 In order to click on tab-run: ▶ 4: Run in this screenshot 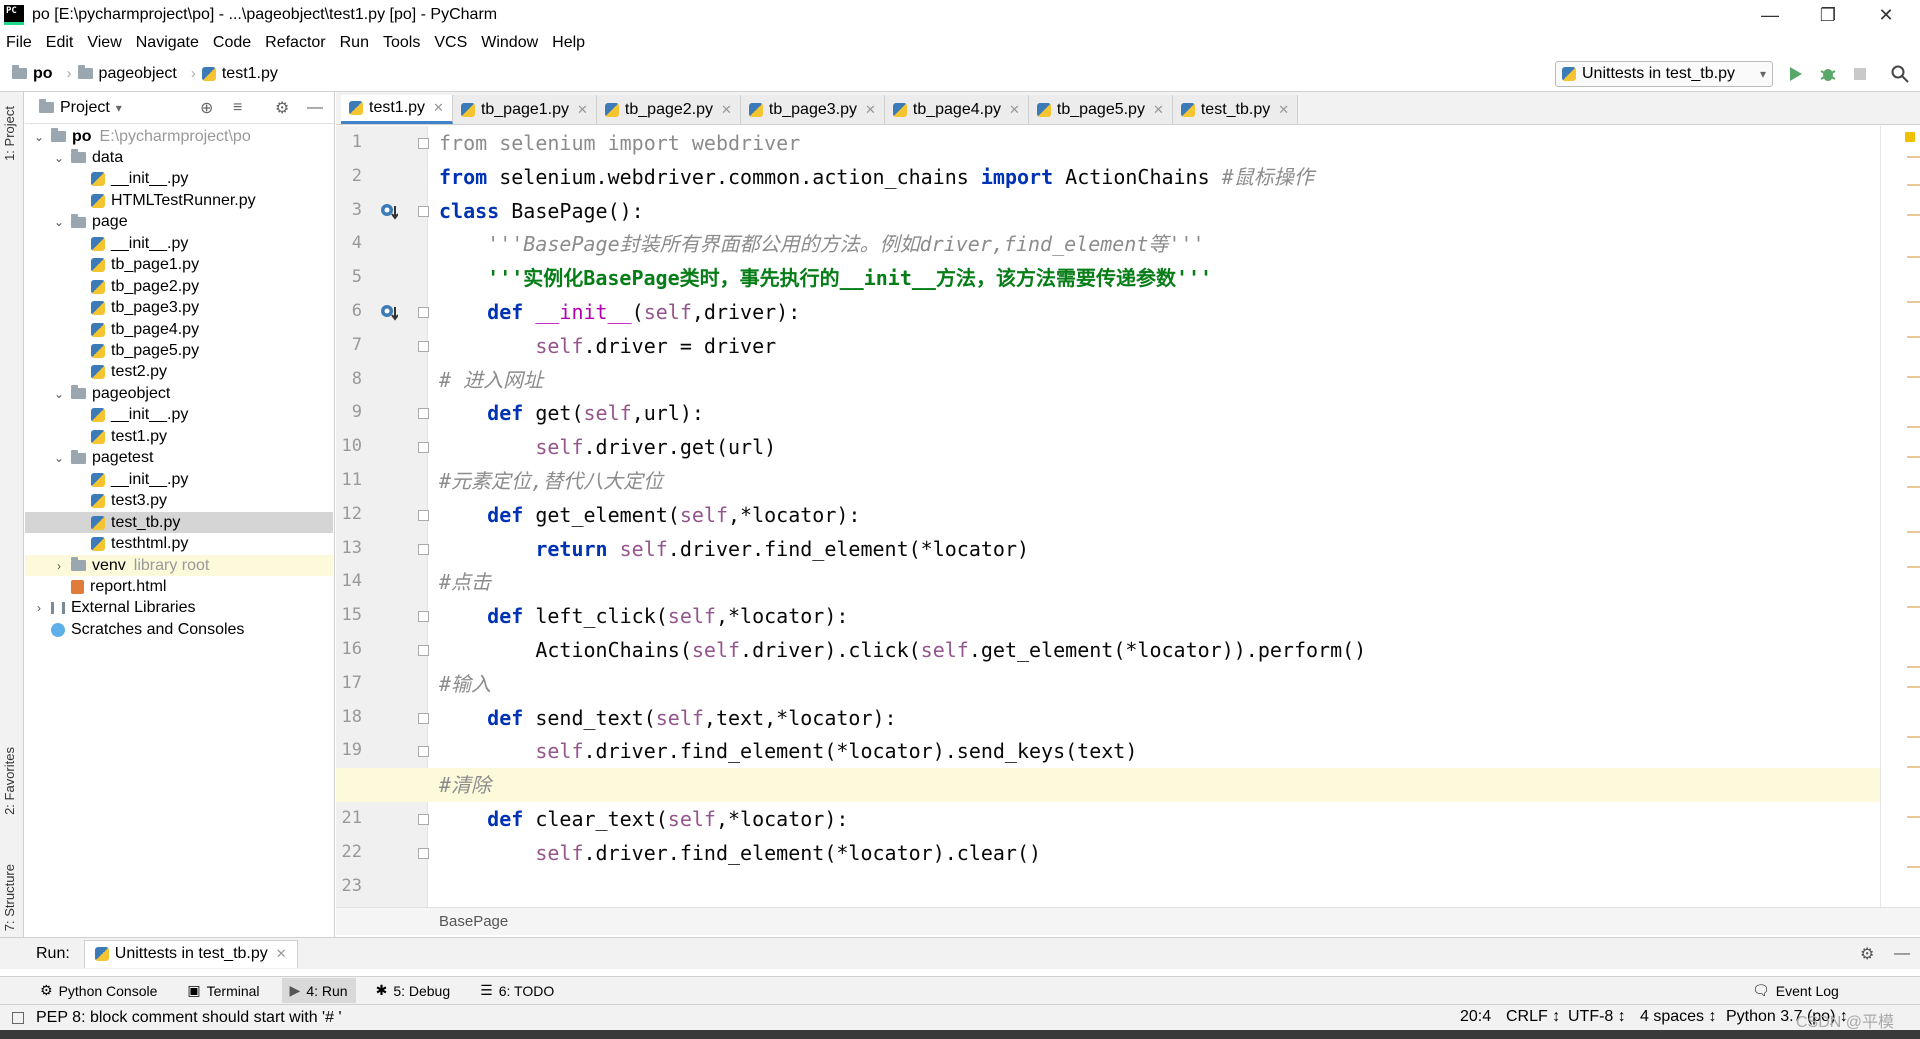, I will do `click(318, 990)`.